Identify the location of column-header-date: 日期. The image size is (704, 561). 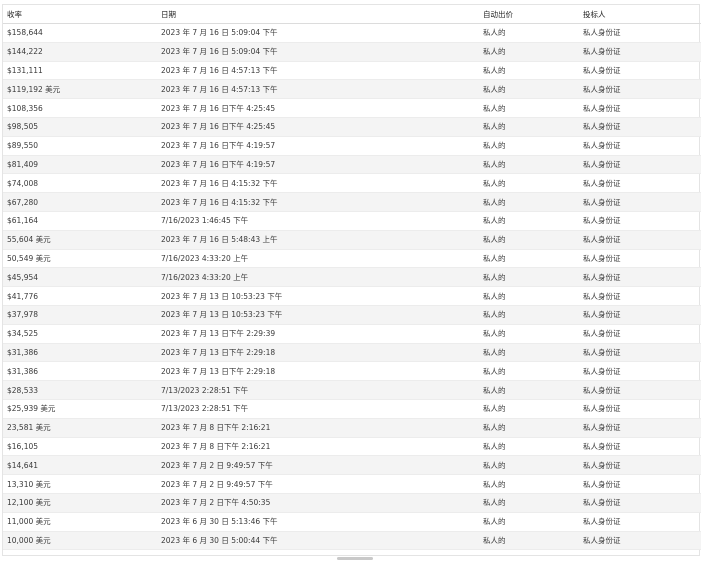
(318, 14).